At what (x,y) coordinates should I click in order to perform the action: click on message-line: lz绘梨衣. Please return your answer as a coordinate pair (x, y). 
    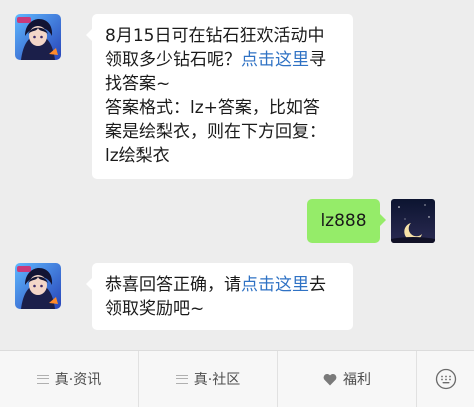
    Looking at the image, I should click on (137, 156).